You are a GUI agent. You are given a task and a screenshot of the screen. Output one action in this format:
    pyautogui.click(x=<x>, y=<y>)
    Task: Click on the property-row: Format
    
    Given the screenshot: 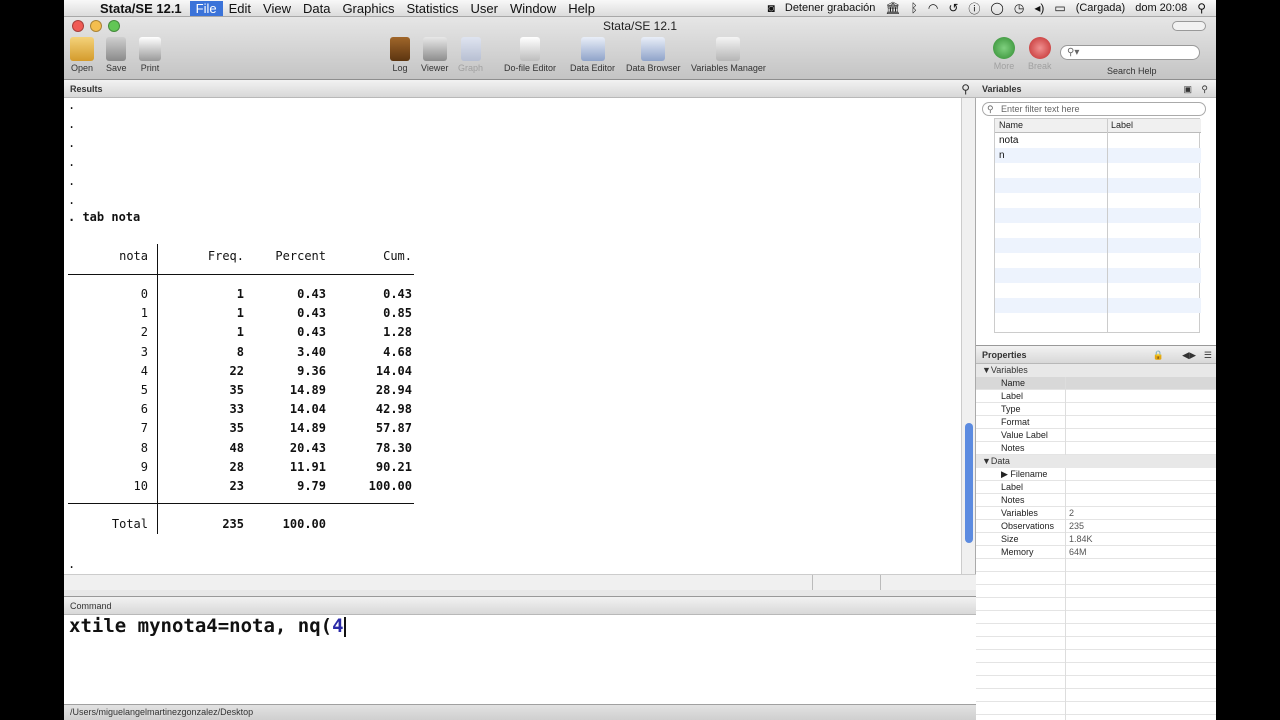 What is the action you would take?
    pyautogui.click(x=1096, y=422)
    